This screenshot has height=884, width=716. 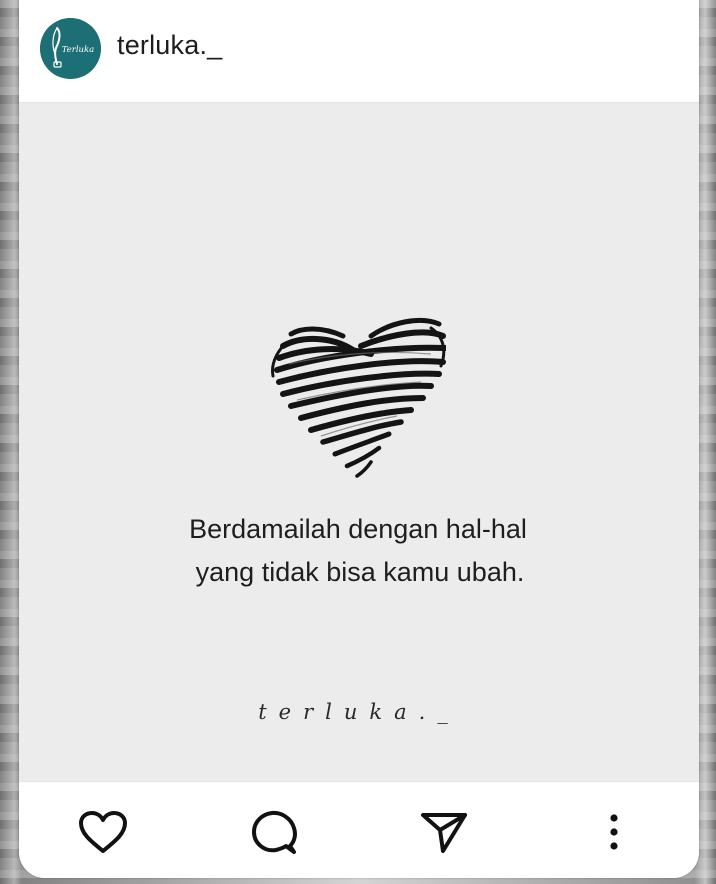 I want to click on scribble-heart-icon, so click(x=358, y=397).